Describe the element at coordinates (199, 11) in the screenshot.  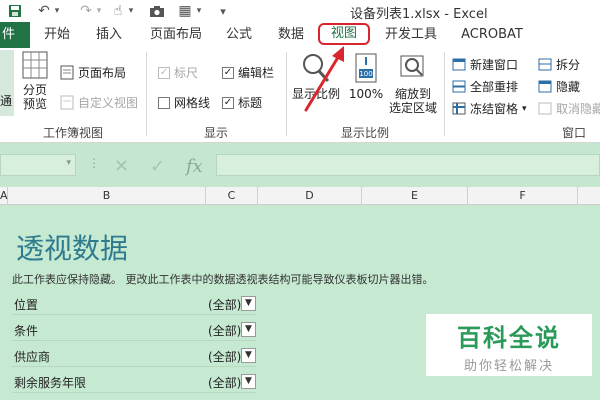
I see `layout-dropdown-icon: ▾` at that location.